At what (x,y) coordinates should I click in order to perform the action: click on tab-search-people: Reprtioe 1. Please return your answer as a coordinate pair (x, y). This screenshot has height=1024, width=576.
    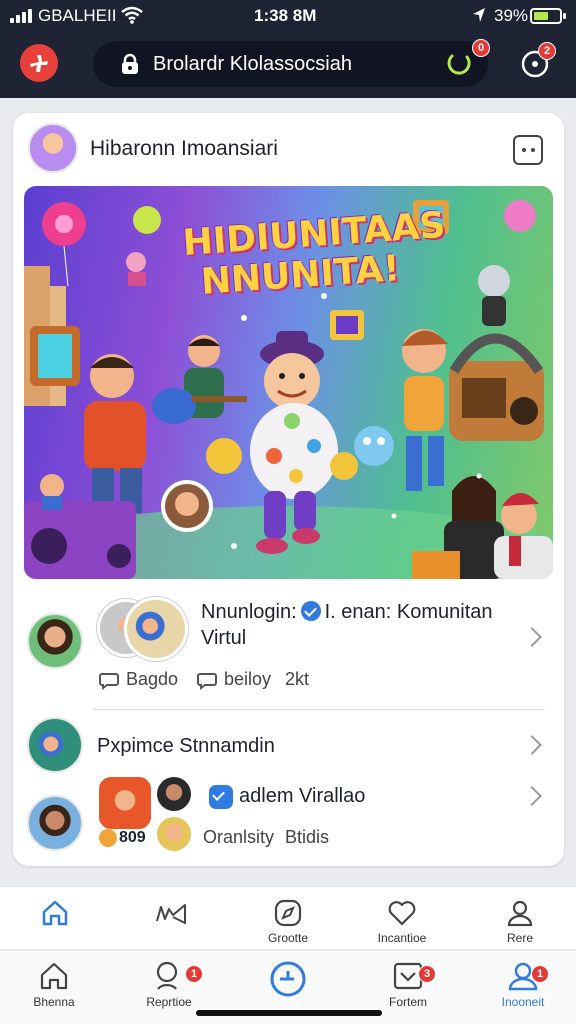
    Looking at the image, I should click on (169, 984).